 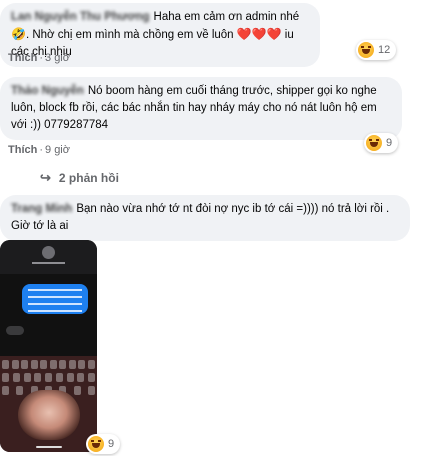 What do you see at coordinates (15, 330) in the screenshot?
I see `incoming-message-bubble` at bounding box center [15, 330].